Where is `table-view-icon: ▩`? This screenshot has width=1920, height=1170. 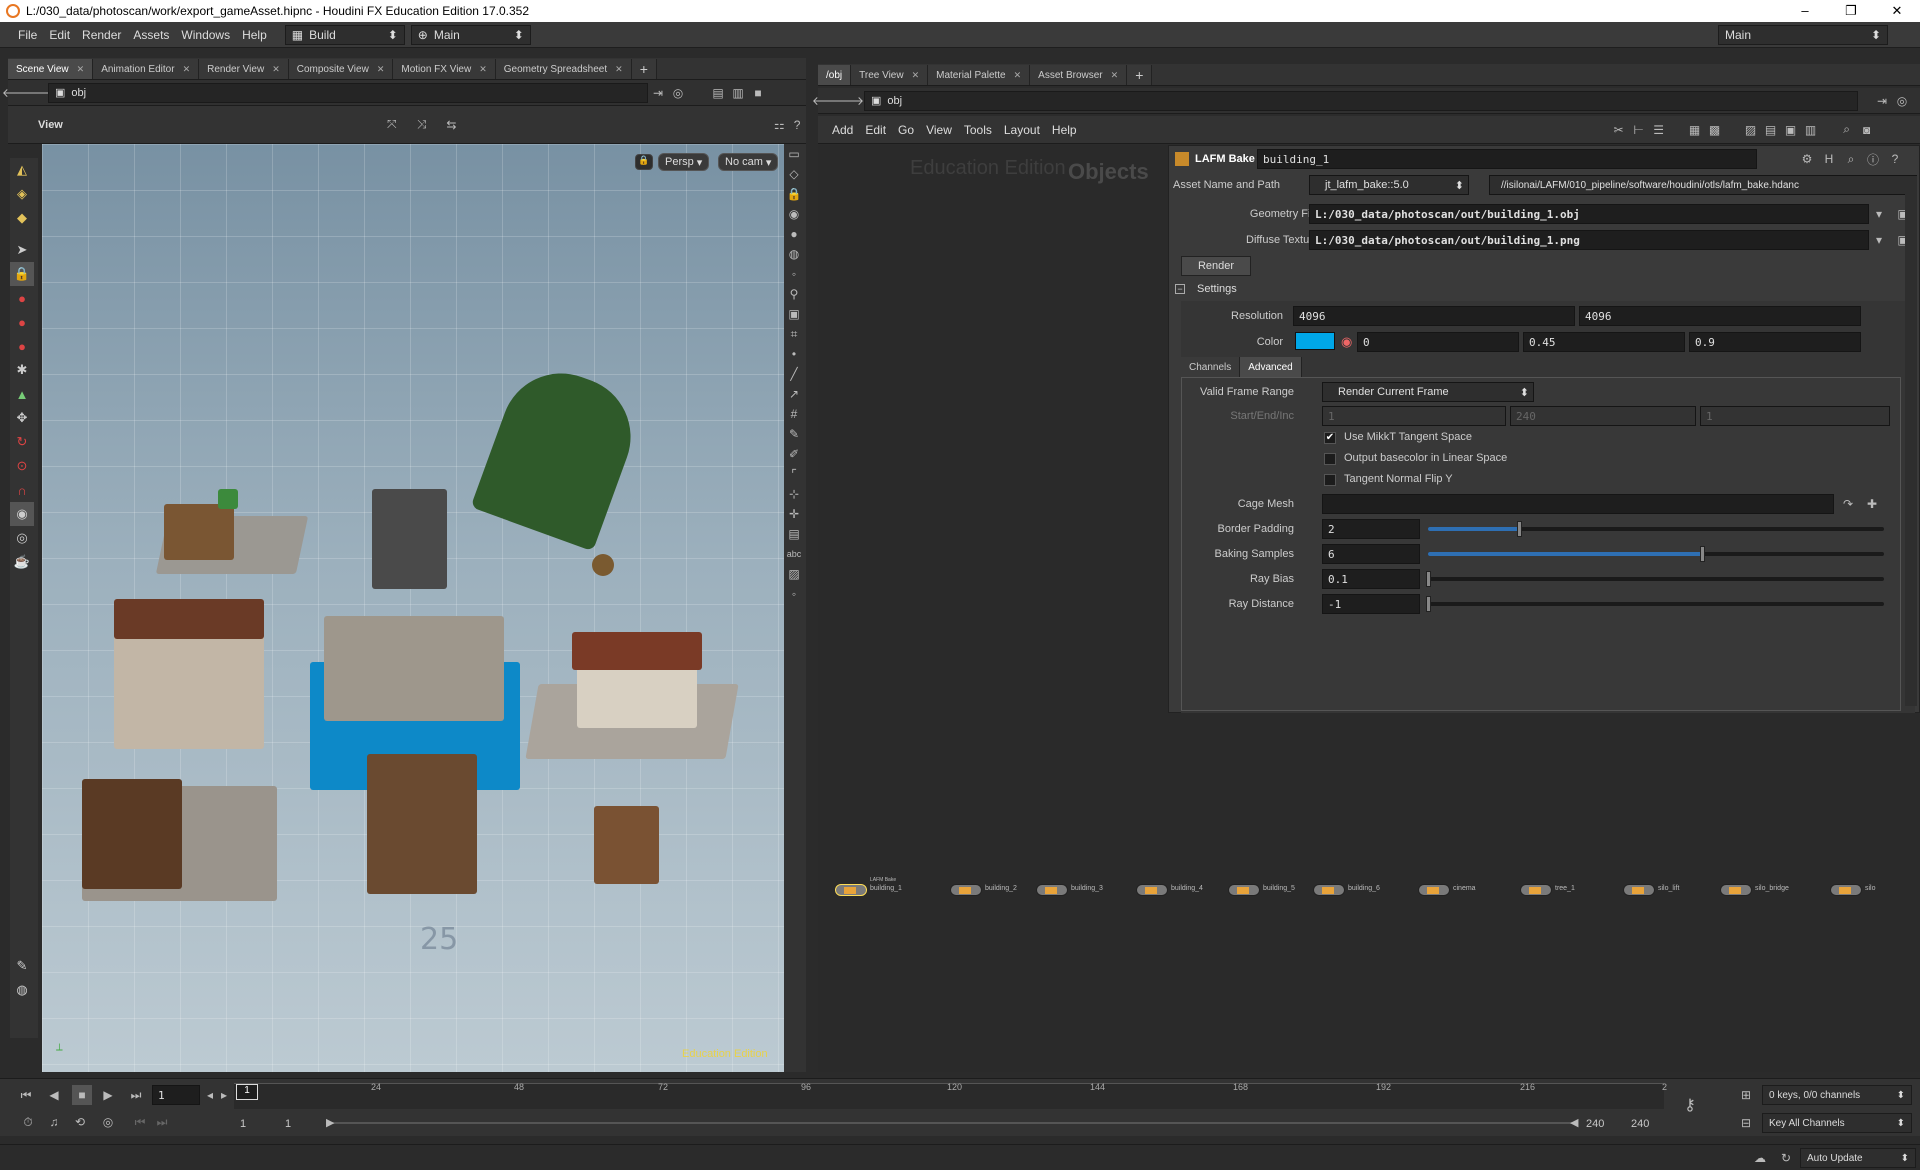 table-view-icon: ▩ is located at coordinates (1715, 130).